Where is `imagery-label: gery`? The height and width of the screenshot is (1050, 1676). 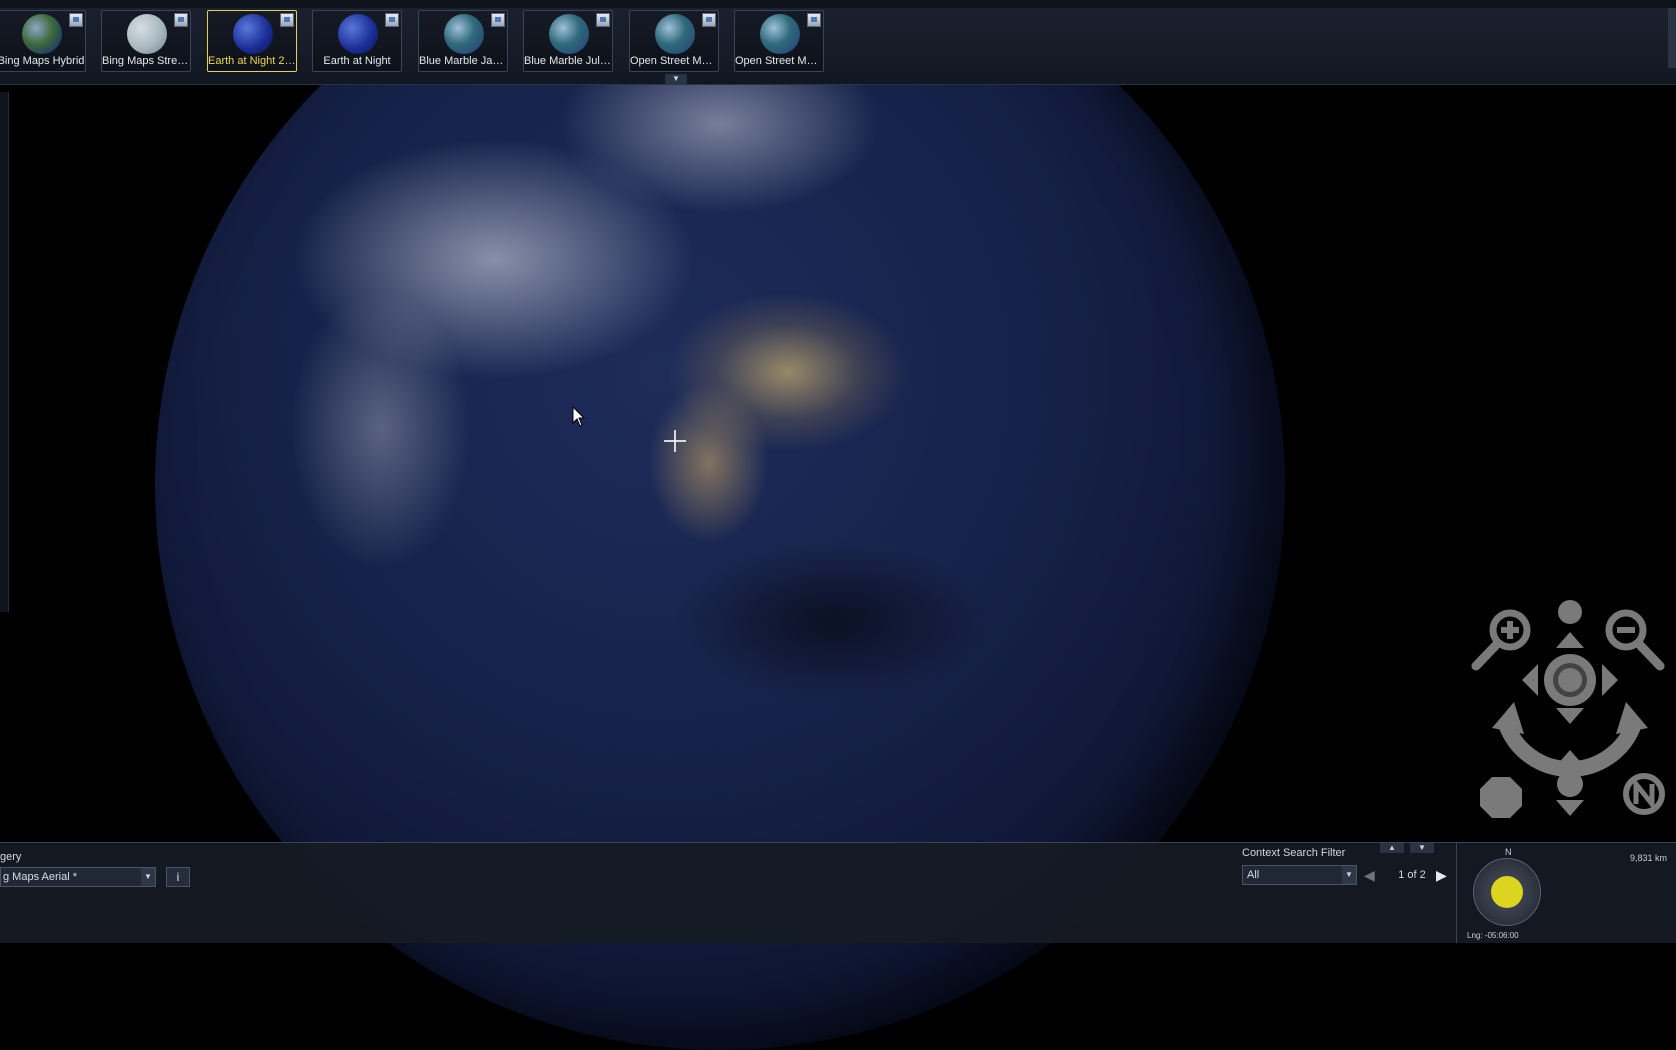
imagery-label: gery is located at coordinates (11, 857).